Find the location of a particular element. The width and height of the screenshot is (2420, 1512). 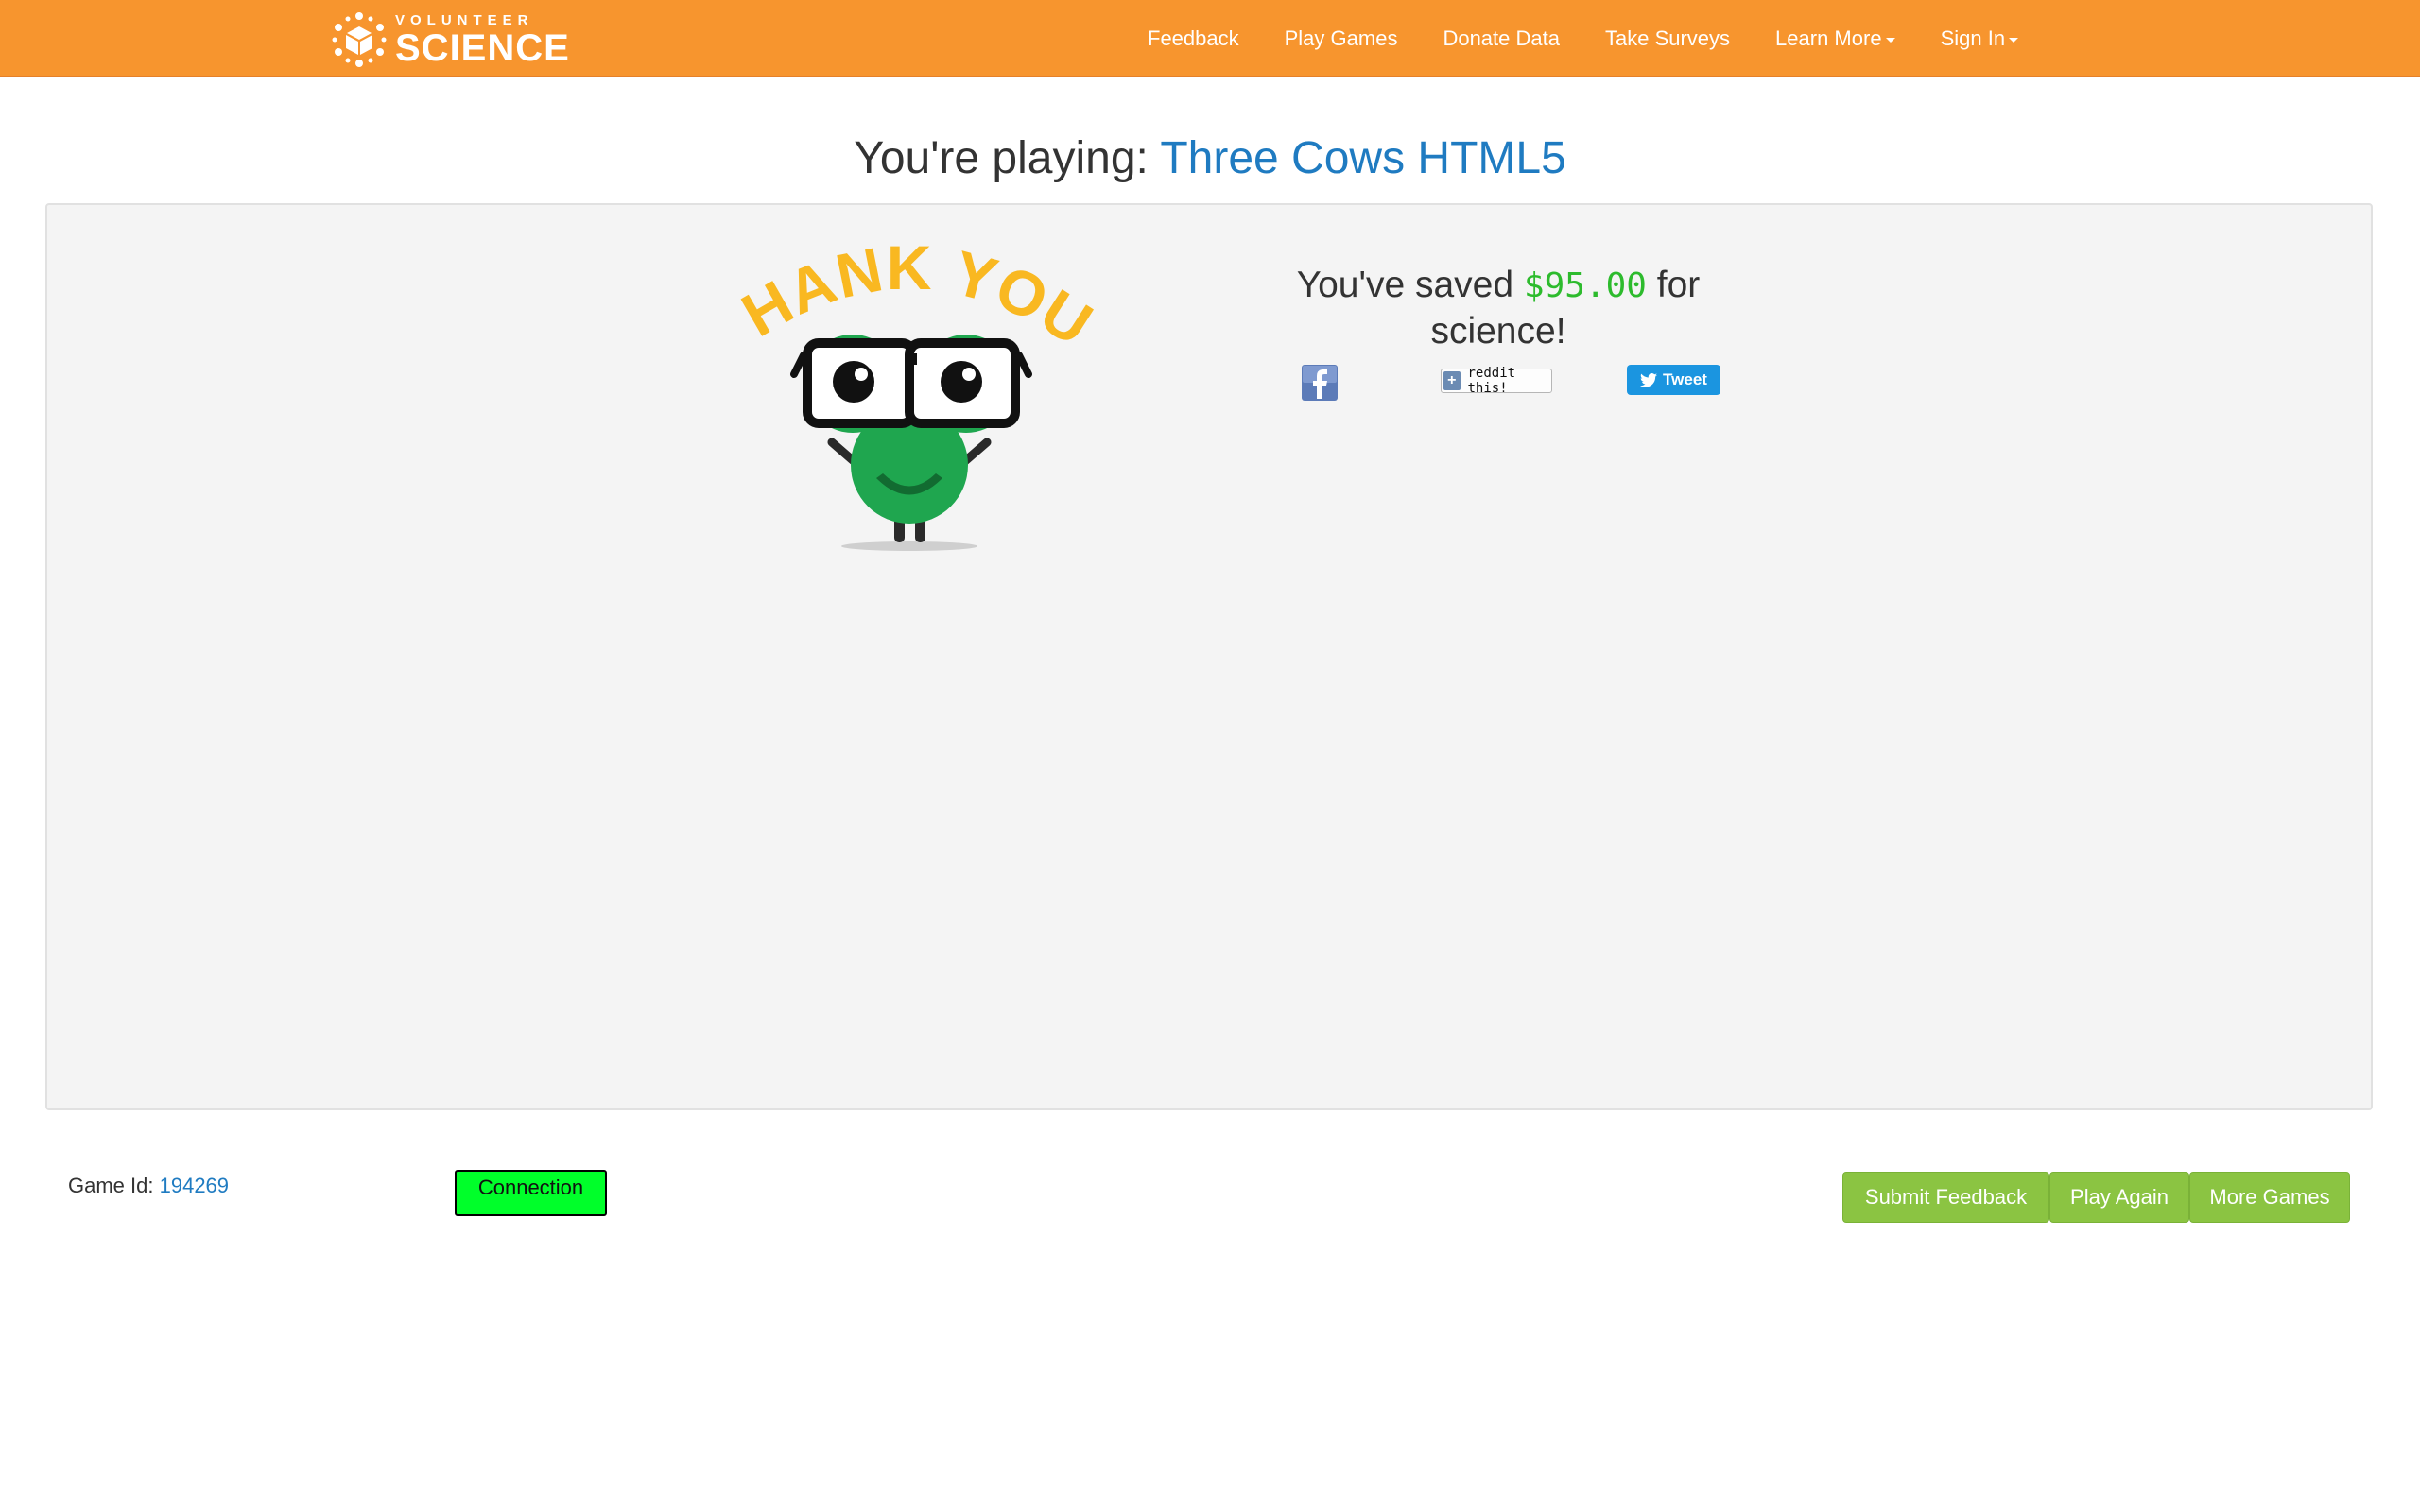

game-name: Three Cows HTML5 is located at coordinates (1363, 158).